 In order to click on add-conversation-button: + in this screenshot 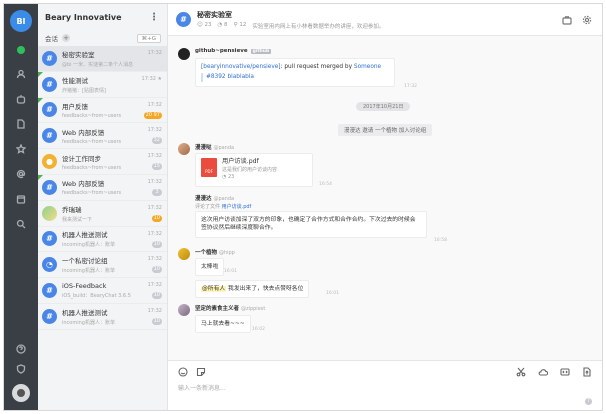, I will do `click(66, 38)`.